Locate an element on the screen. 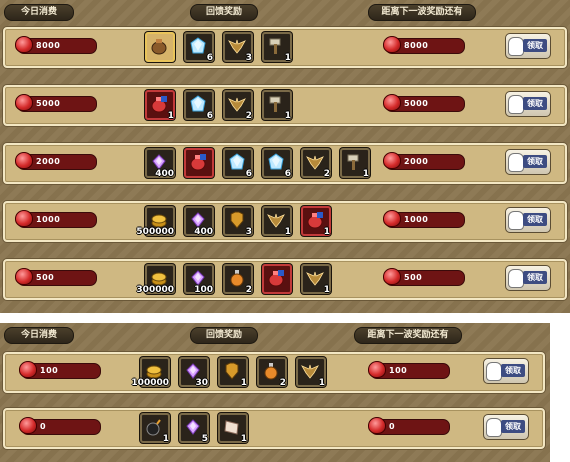 The width and height of the screenshot is (570, 462). reward-tier-row: 100 100000 30 1 2 1 100 领取 is located at coordinates (274, 372).